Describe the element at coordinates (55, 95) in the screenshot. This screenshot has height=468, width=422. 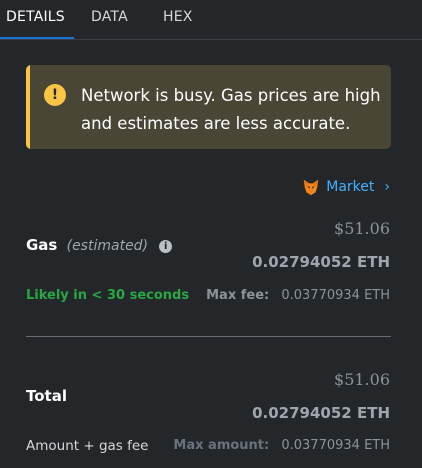
I see `warning-icon: !` at that location.